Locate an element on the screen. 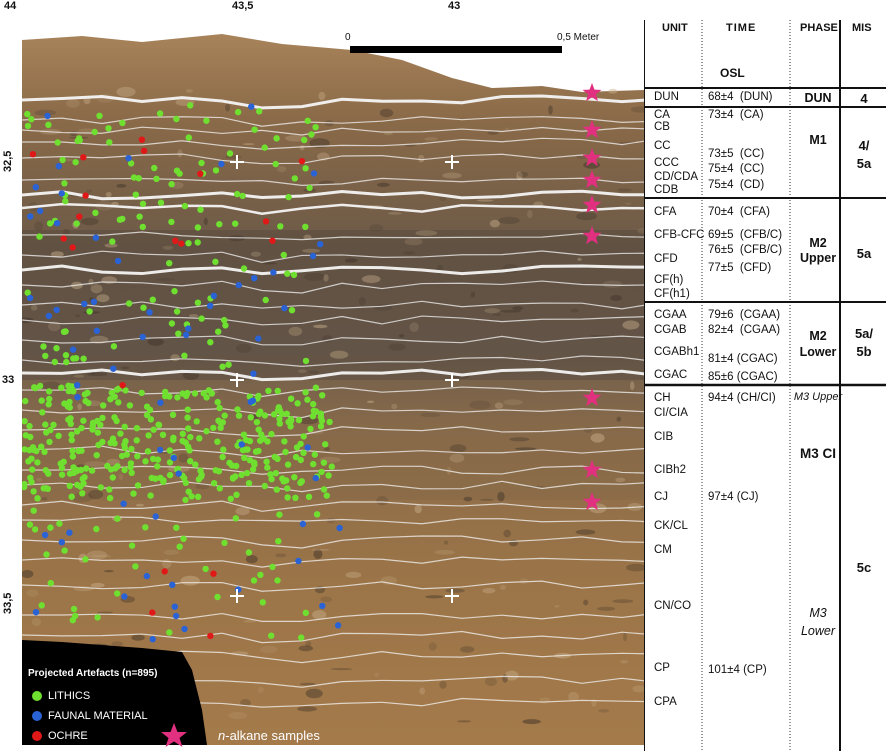 This screenshot has width=886, height=751. phase-m1: M1 is located at coordinates (818, 140).